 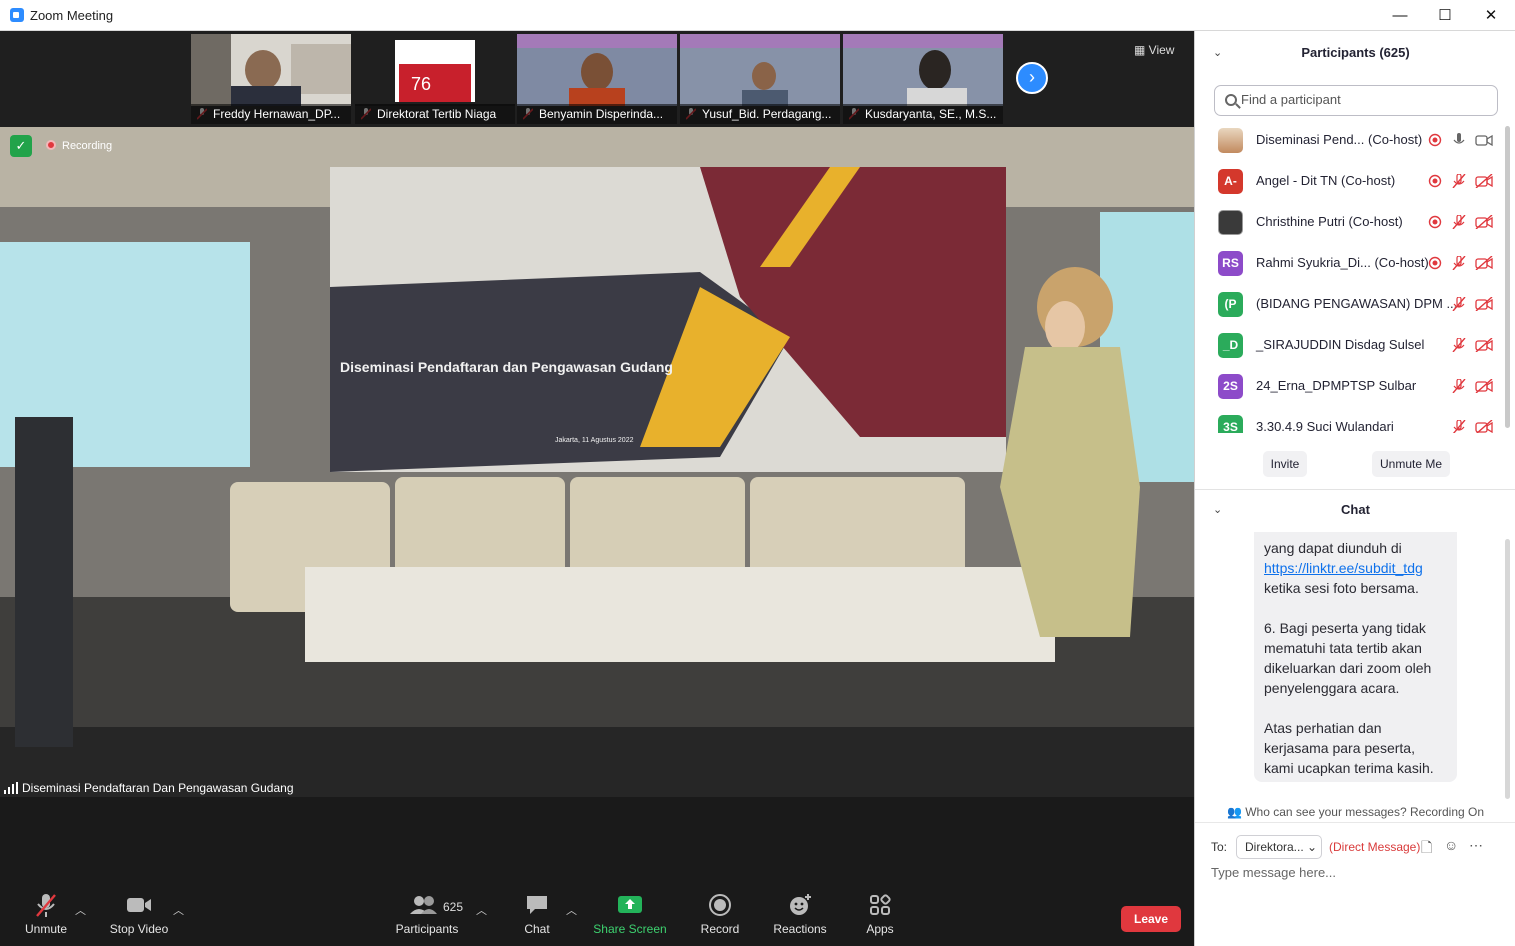 I want to click on avatar: RS, so click(x=1230, y=263).